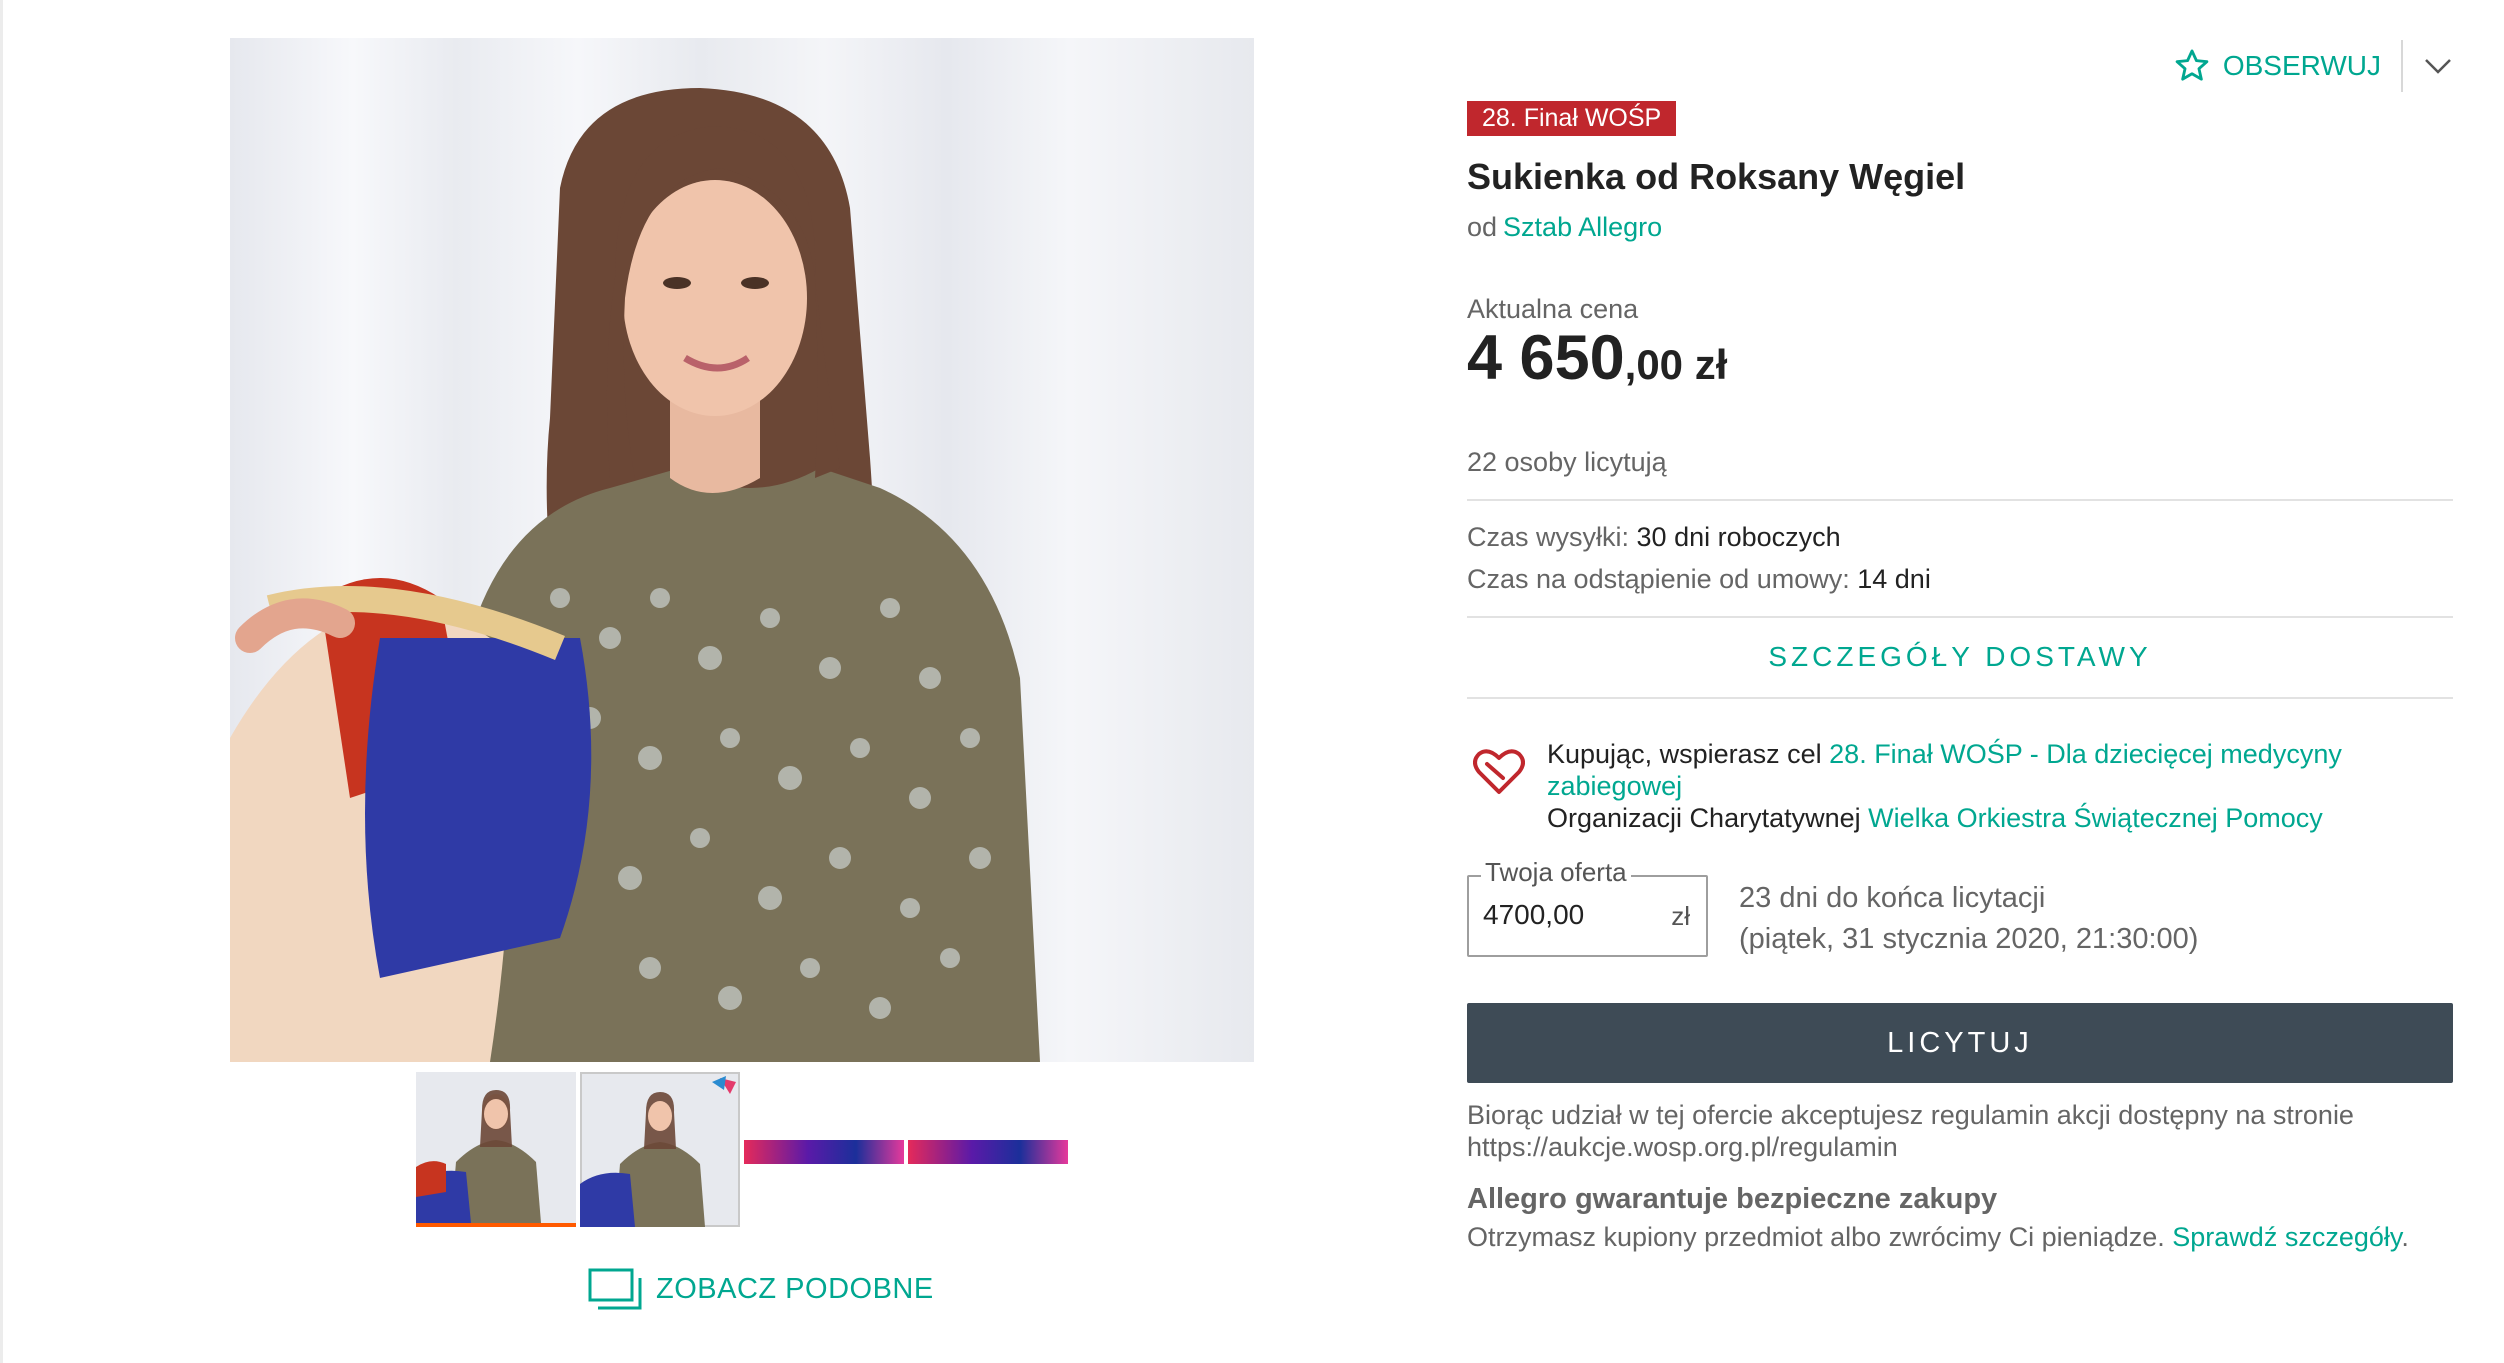 This screenshot has width=2504, height=1363. What do you see at coordinates (1732, 1199) in the screenshot?
I see `guarantee-title: Allegro gwarantuje bezpieczne zakupy` at bounding box center [1732, 1199].